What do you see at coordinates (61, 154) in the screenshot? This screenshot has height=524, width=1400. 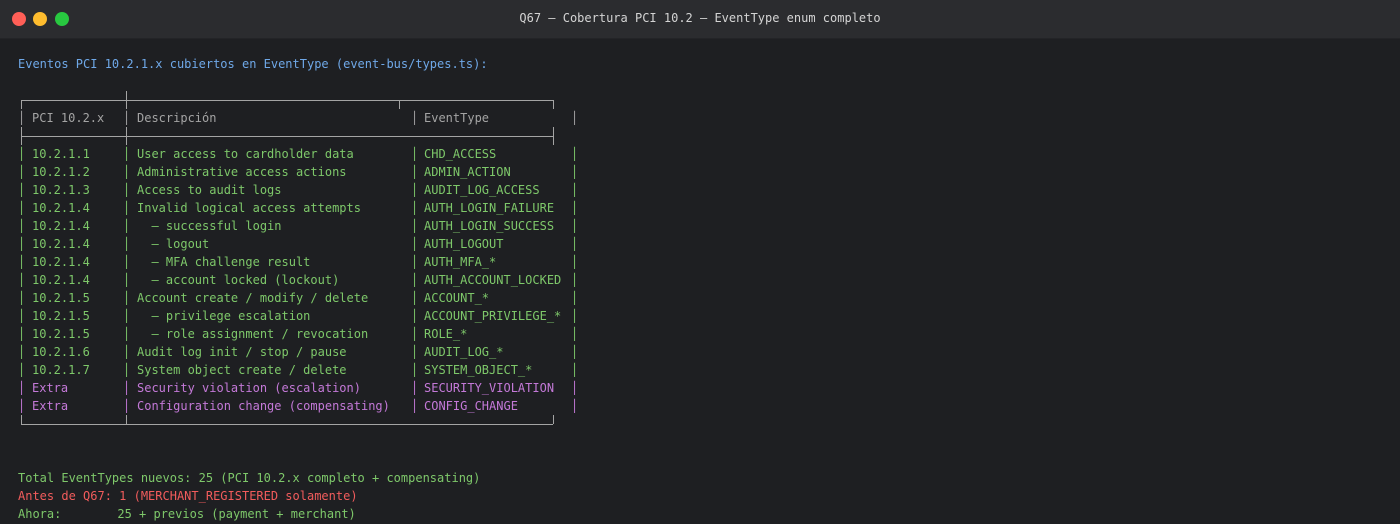 I see `cell-pci: 10.2.1.1` at bounding box center [61, 154].